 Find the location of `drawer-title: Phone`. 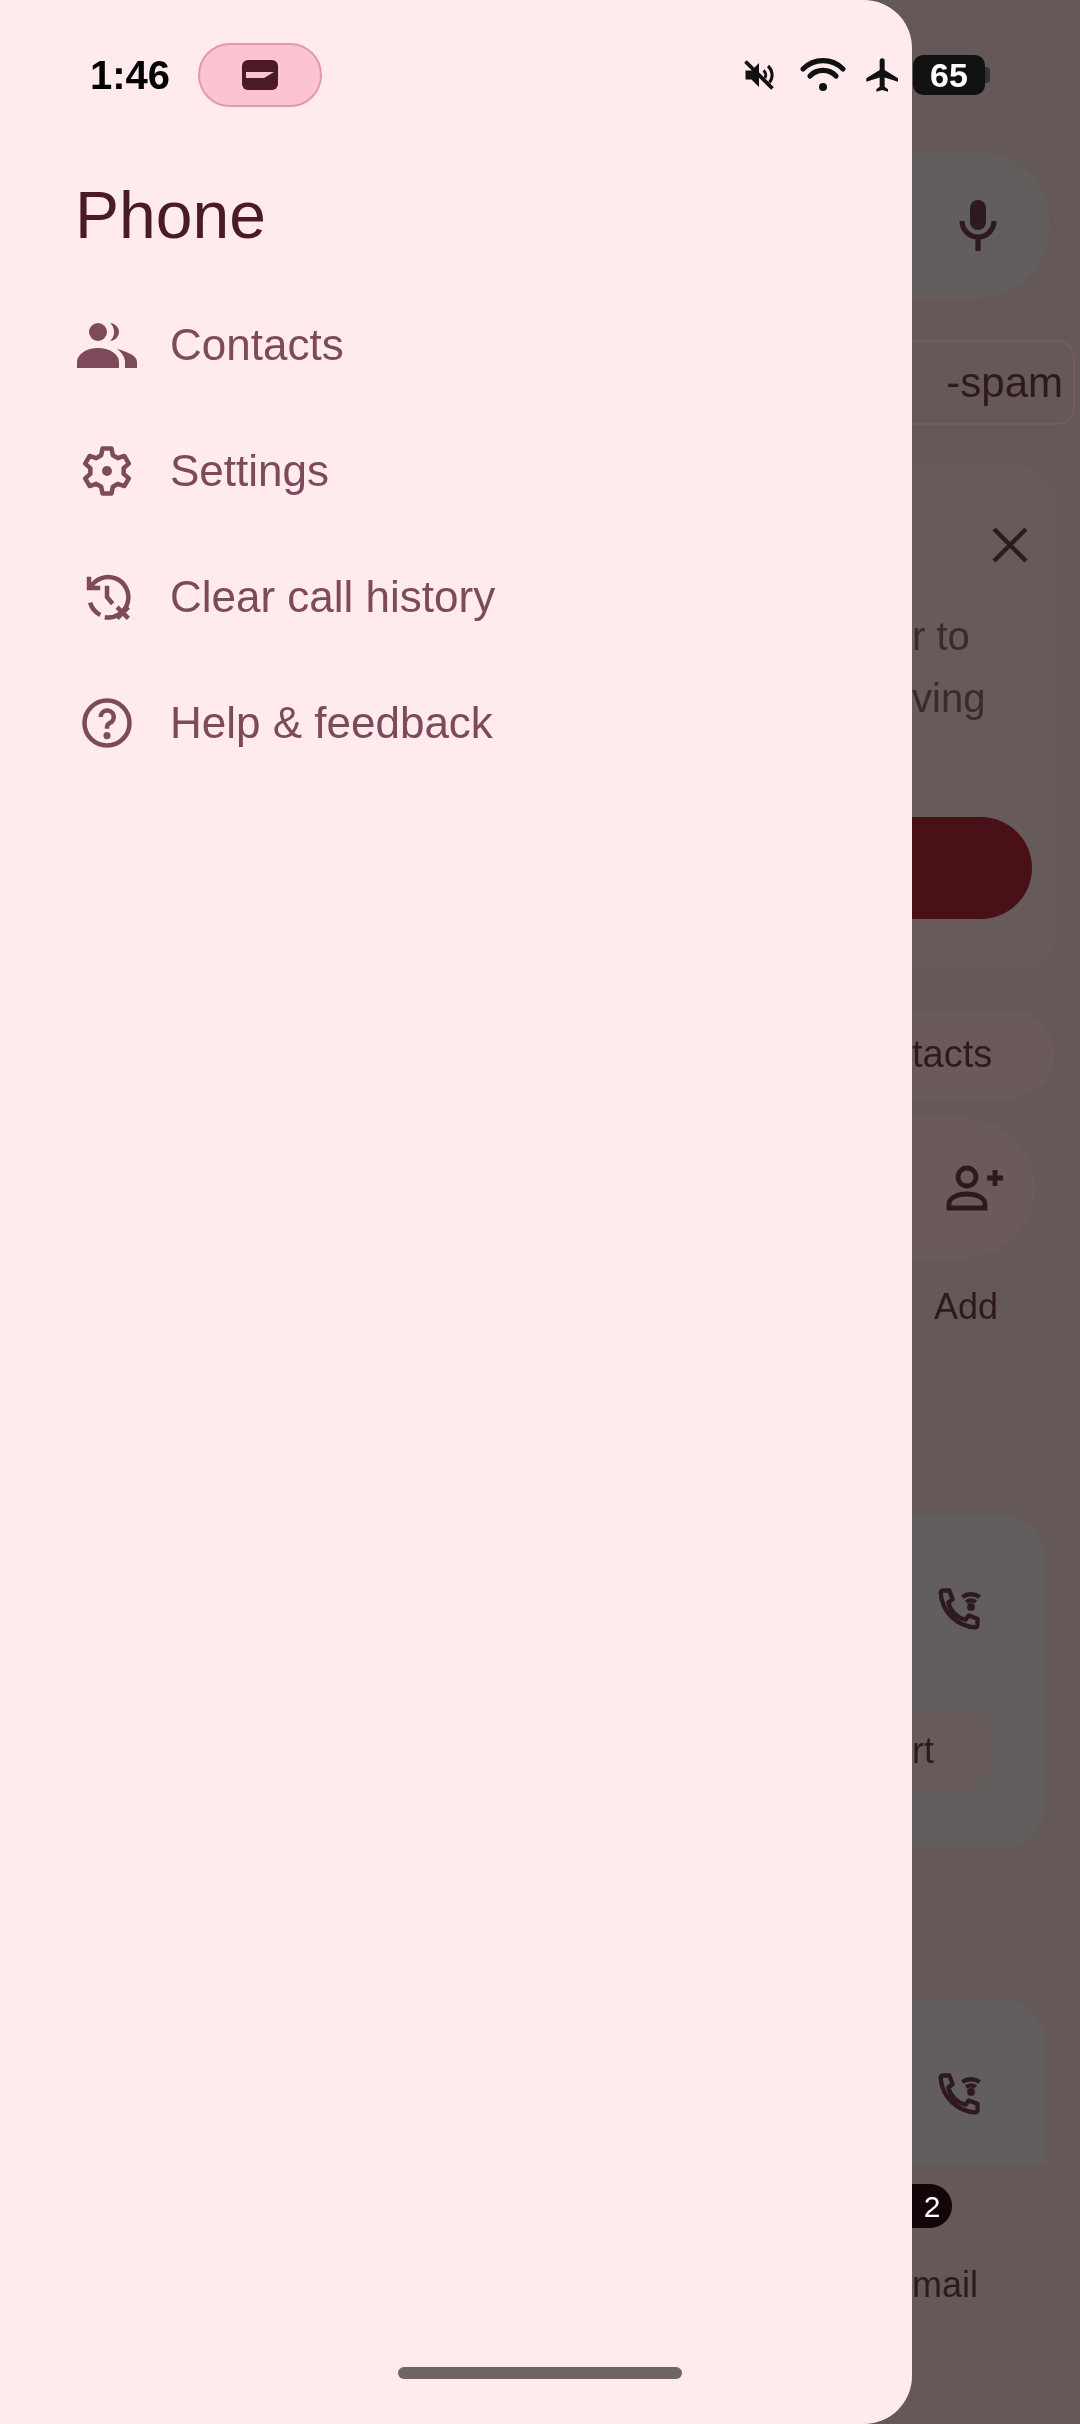

drawer-title: Phone is located at coordinates (170, 215).